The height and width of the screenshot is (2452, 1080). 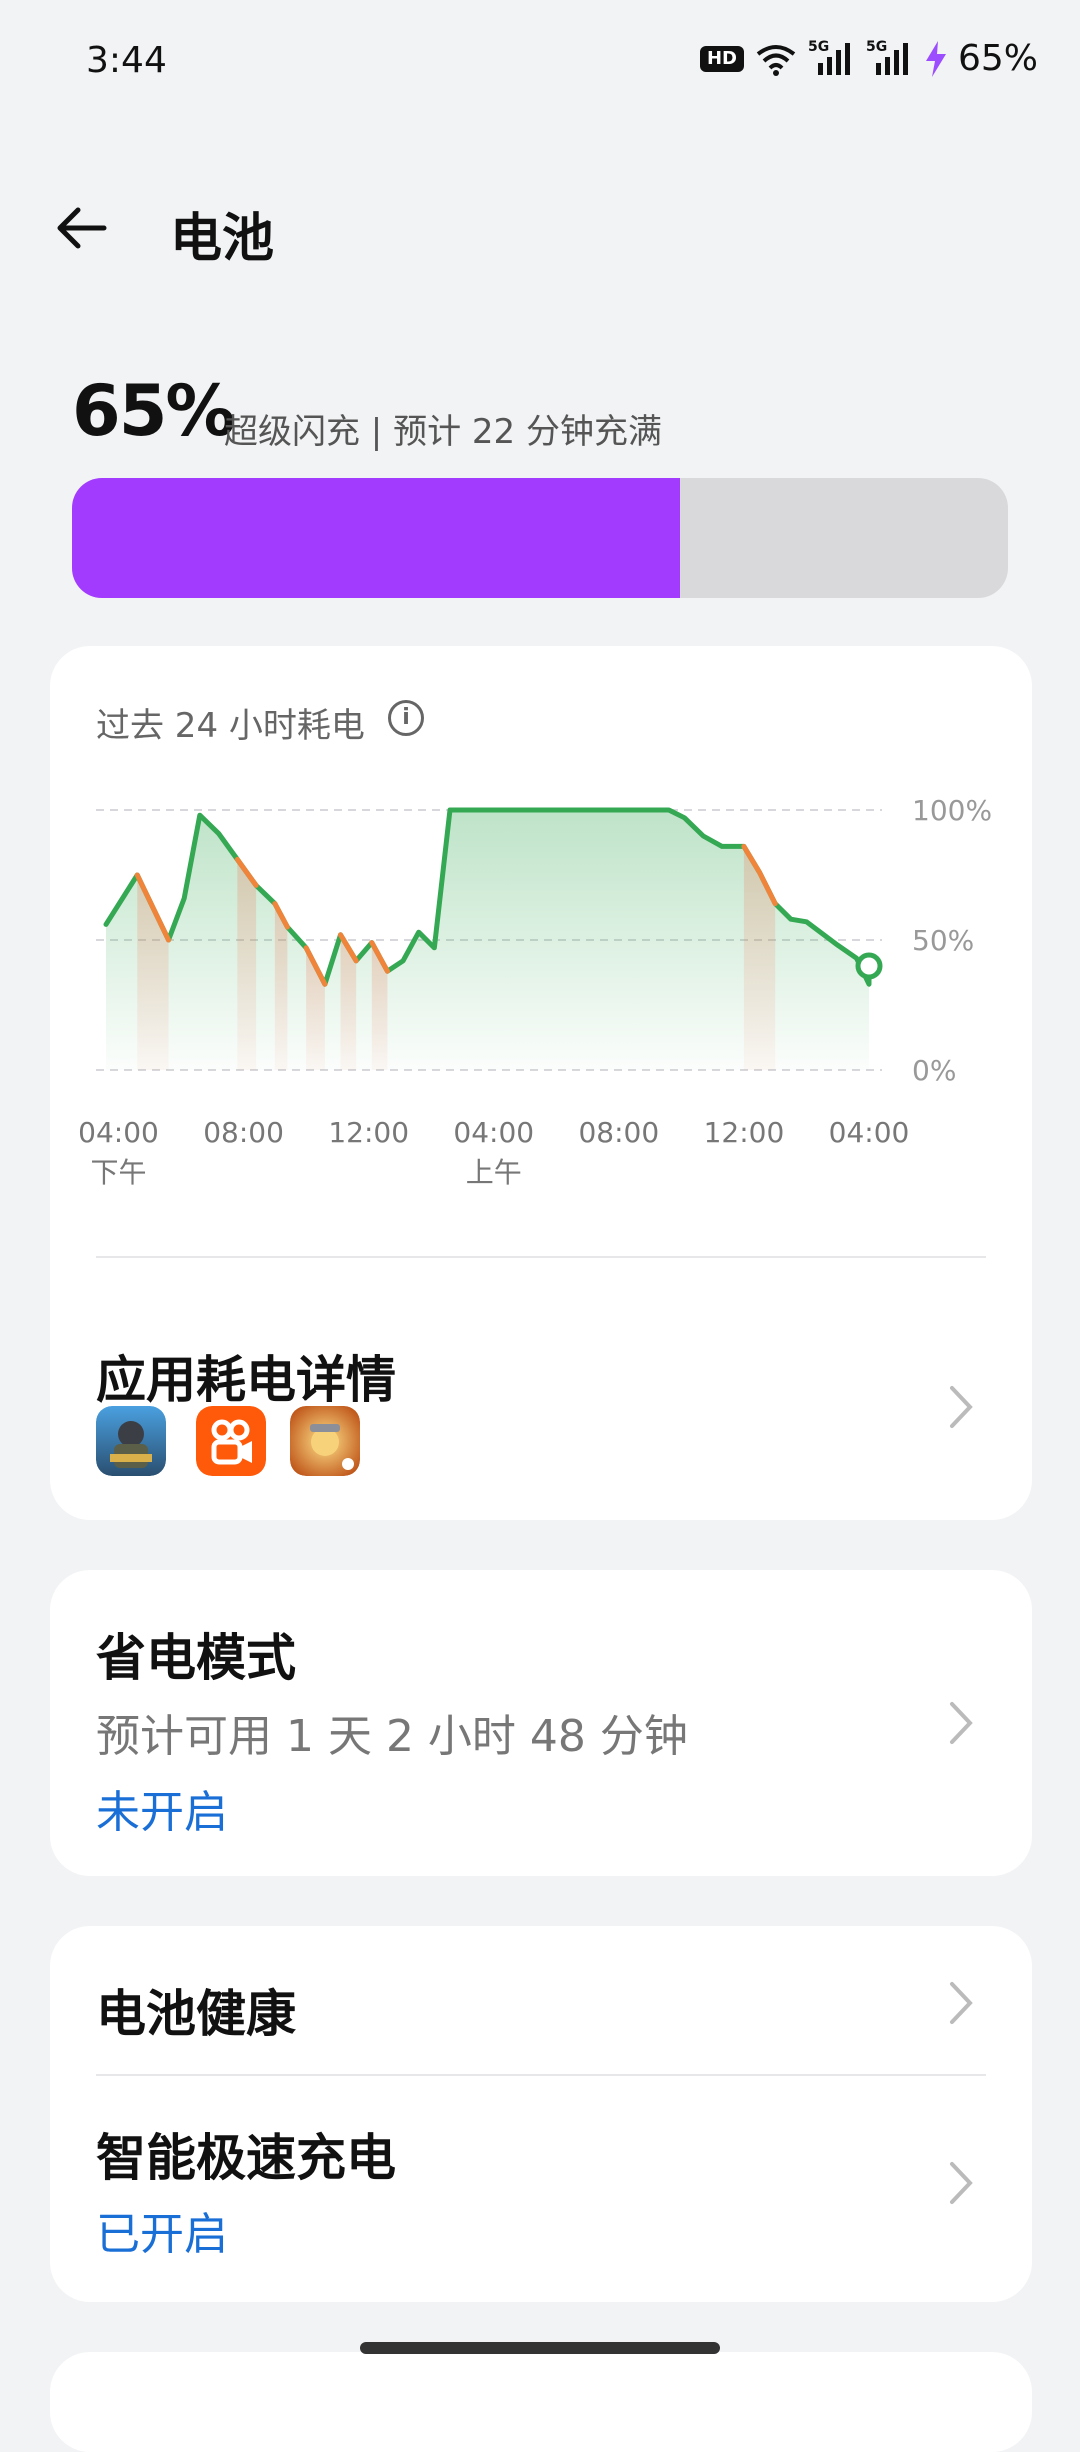 What do you see at coordinates (154, 411) in the screenshot?
I see `battery-percentage: 65%` at bounding box center [154, 411].